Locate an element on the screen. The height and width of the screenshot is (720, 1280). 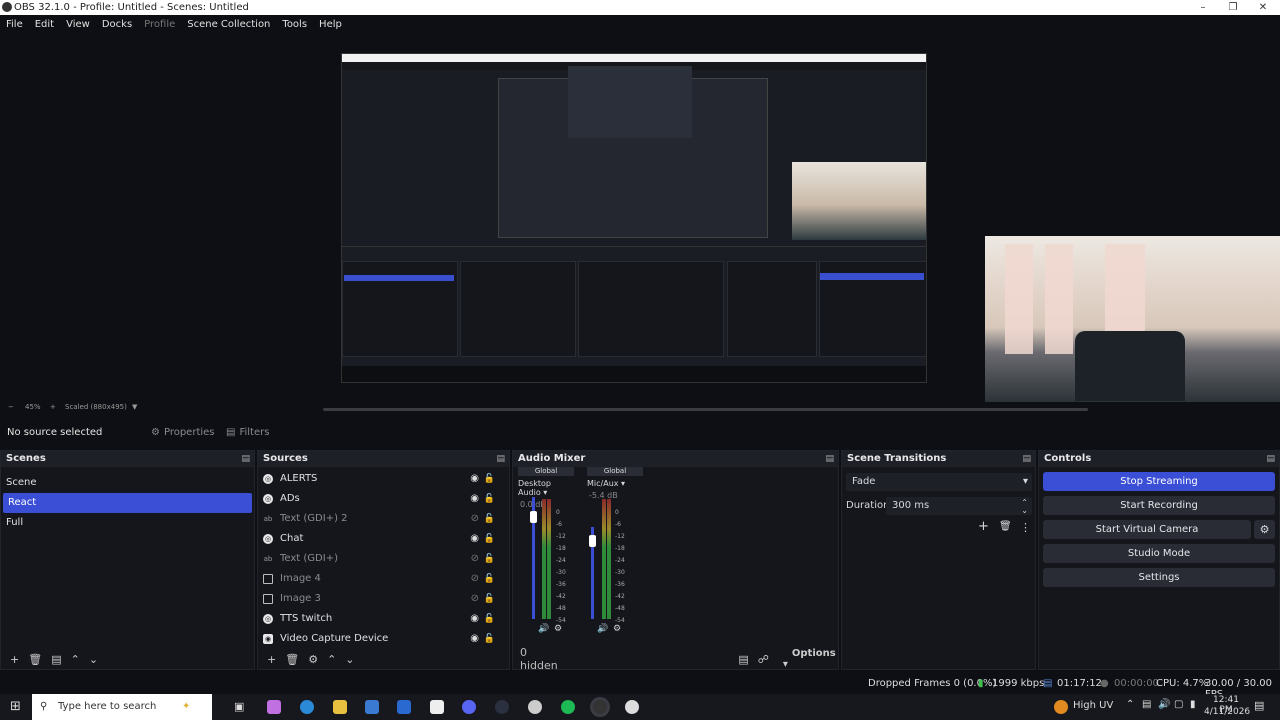
discord-icon is located at coordinates (469, 707).